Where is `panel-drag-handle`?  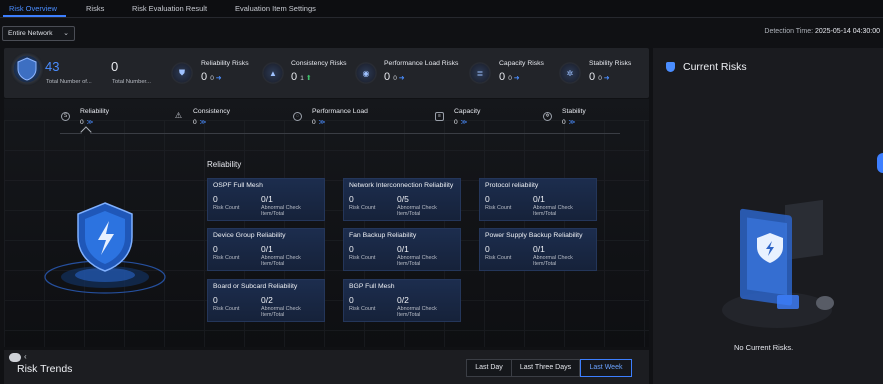 panel-drag-handle is located at coordinates (880, 163).